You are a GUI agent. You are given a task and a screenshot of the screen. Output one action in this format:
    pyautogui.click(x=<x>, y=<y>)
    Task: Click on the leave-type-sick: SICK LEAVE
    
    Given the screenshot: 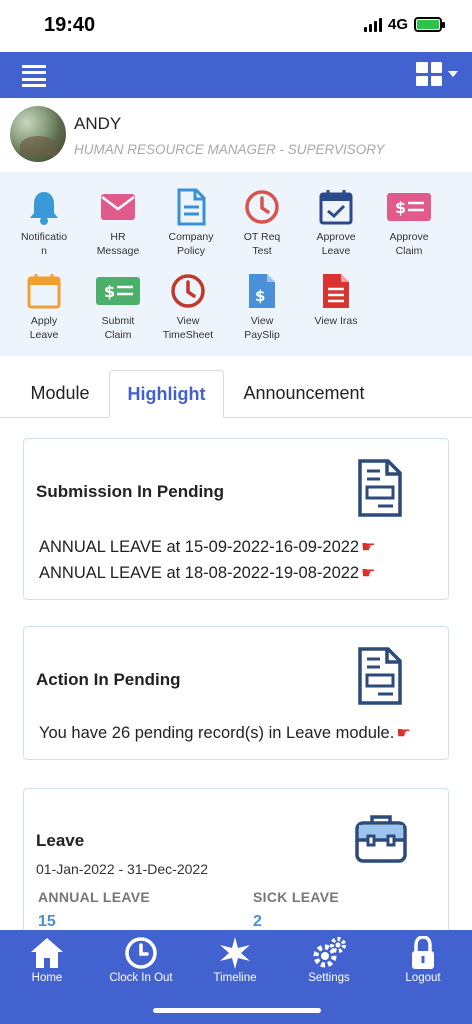 What is the action you would take?
    pyautogui.click(x=296, y=897)
    